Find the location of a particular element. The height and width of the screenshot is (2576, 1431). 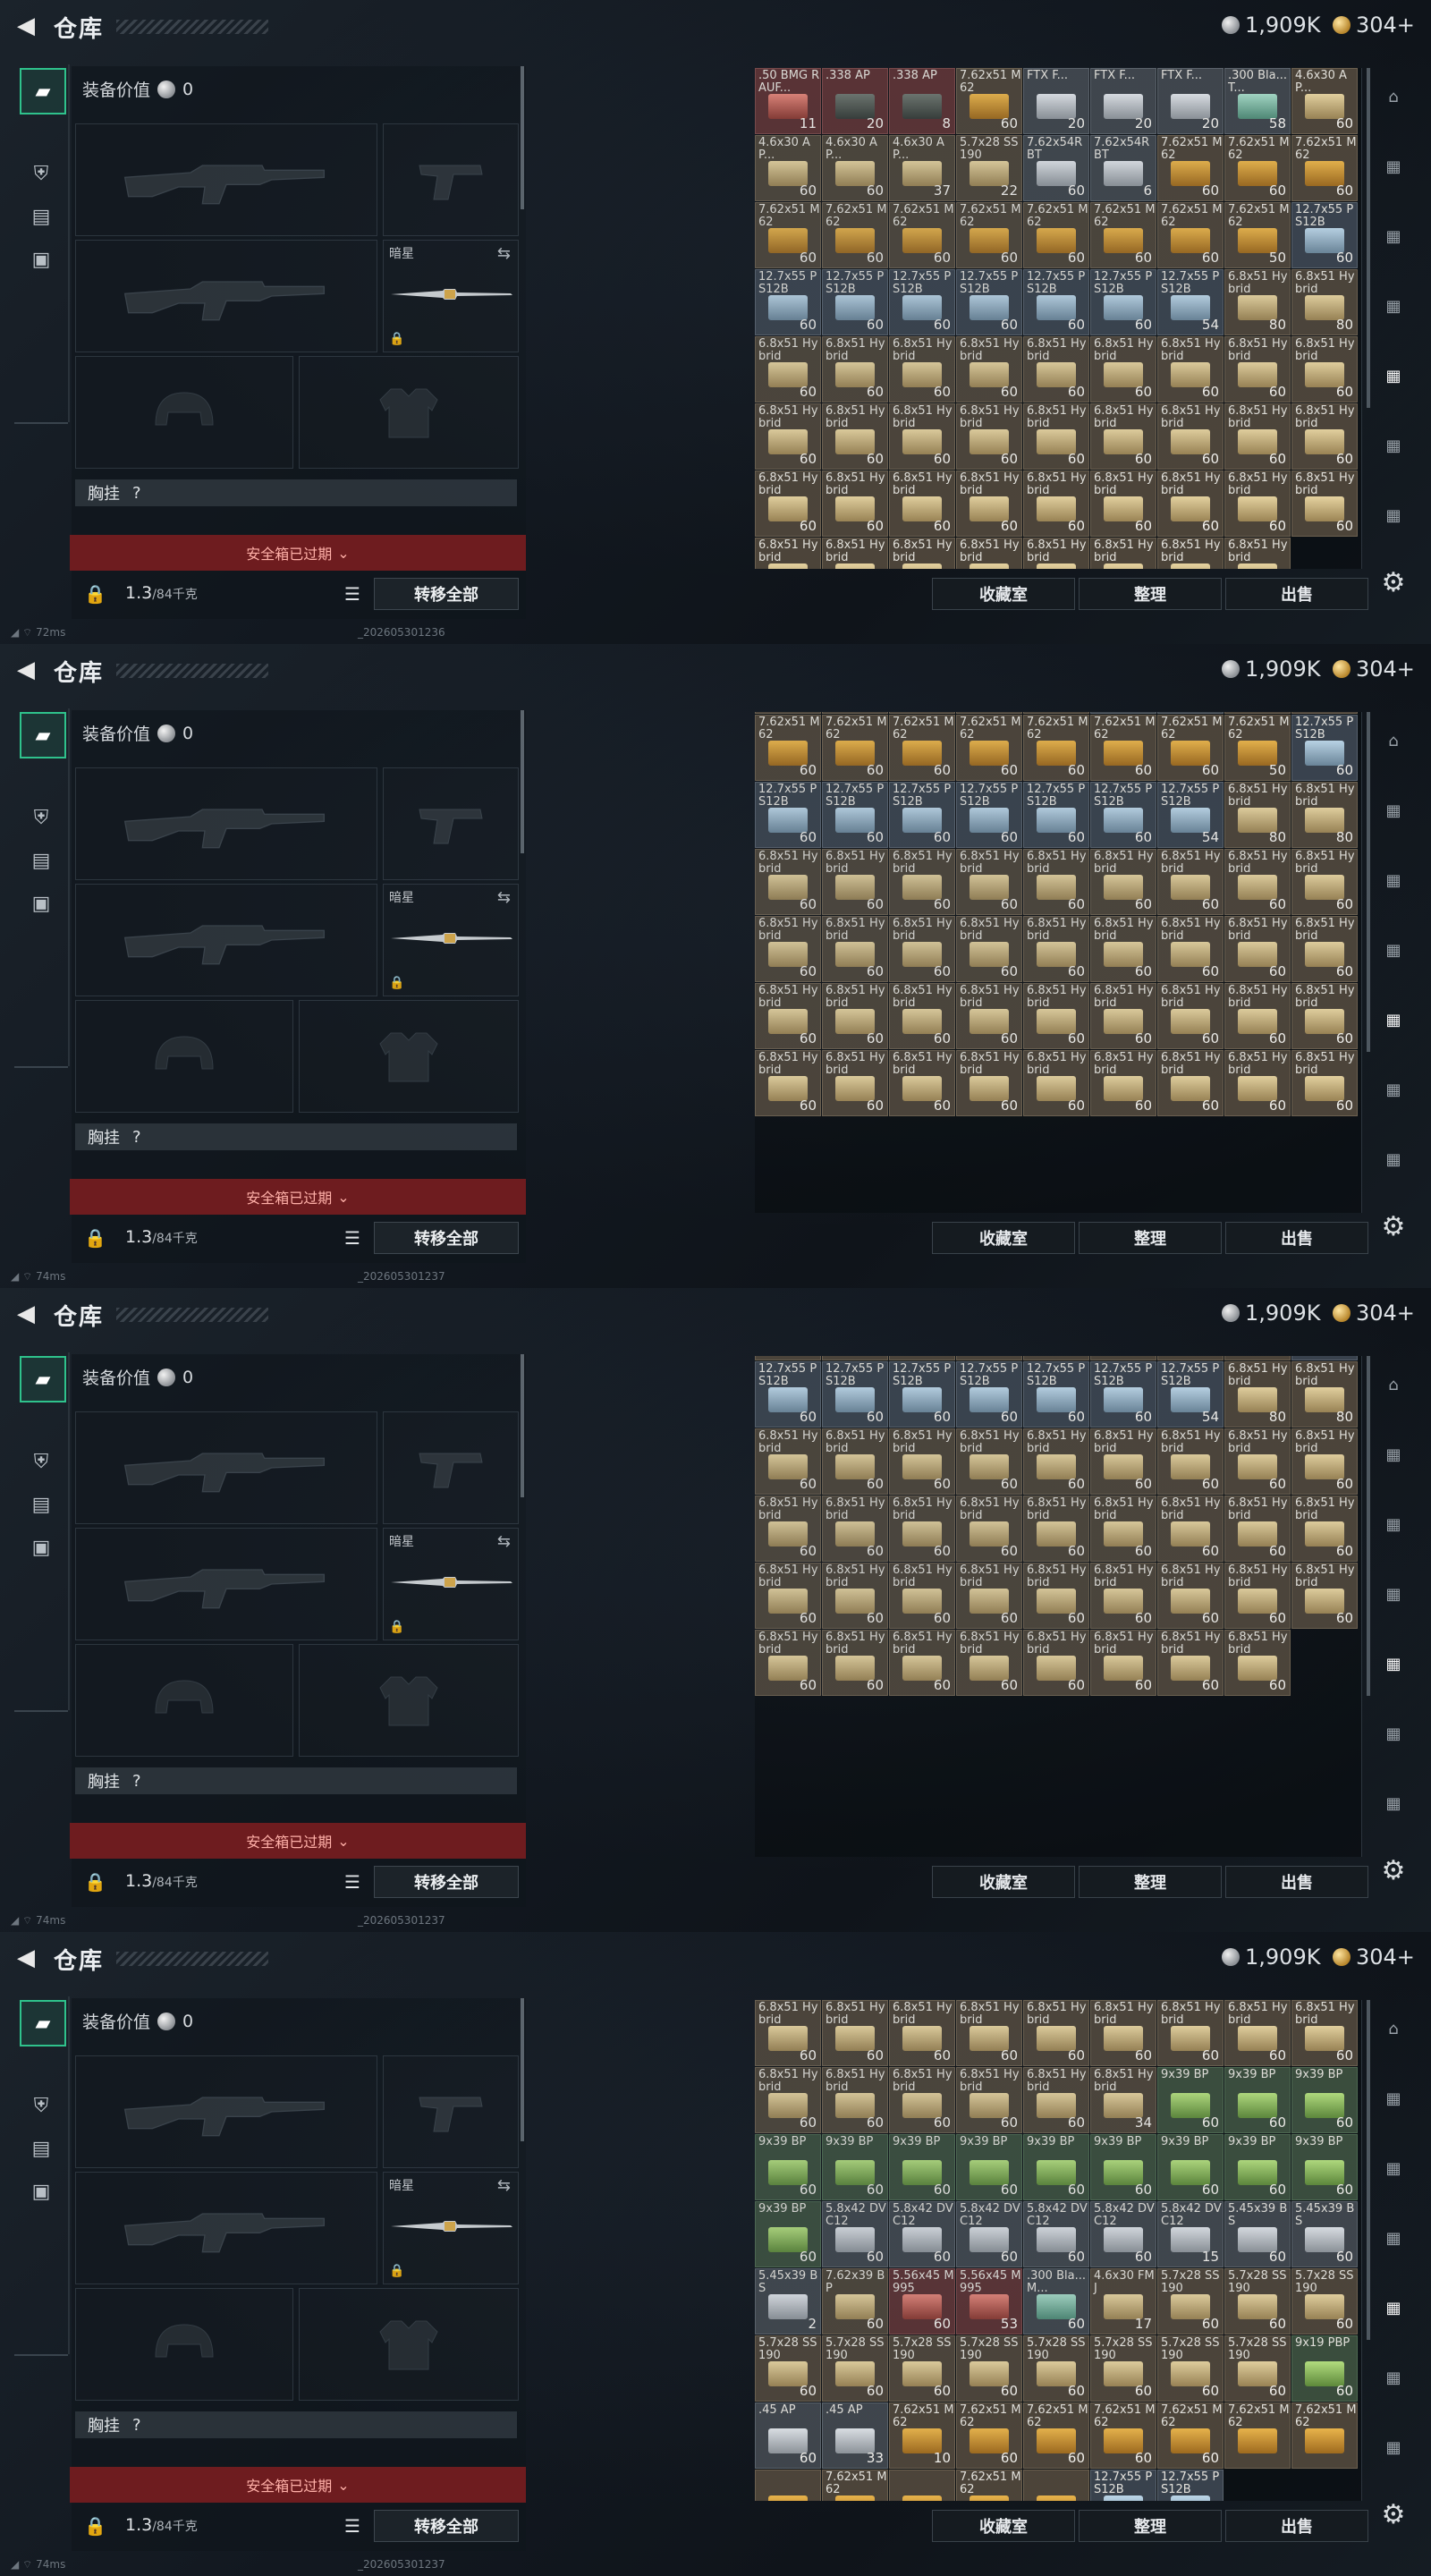

stash-item: .45 AP 60 is located at coordinates (788, 2435).